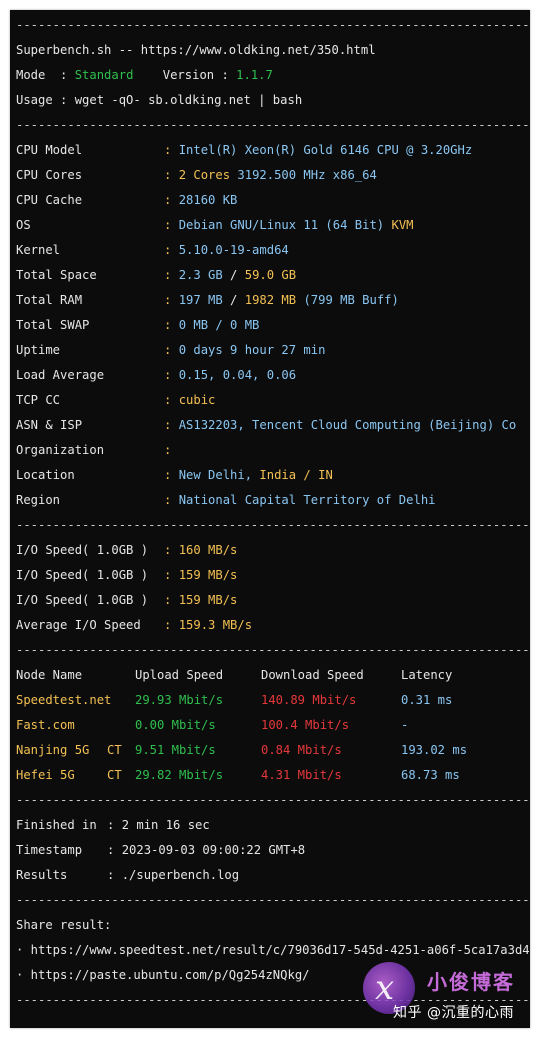 The image size is (540, 1038). Describe the element at coordinates (233, 300) in the screenshot. I see `total-ram-slash: /` at that location.